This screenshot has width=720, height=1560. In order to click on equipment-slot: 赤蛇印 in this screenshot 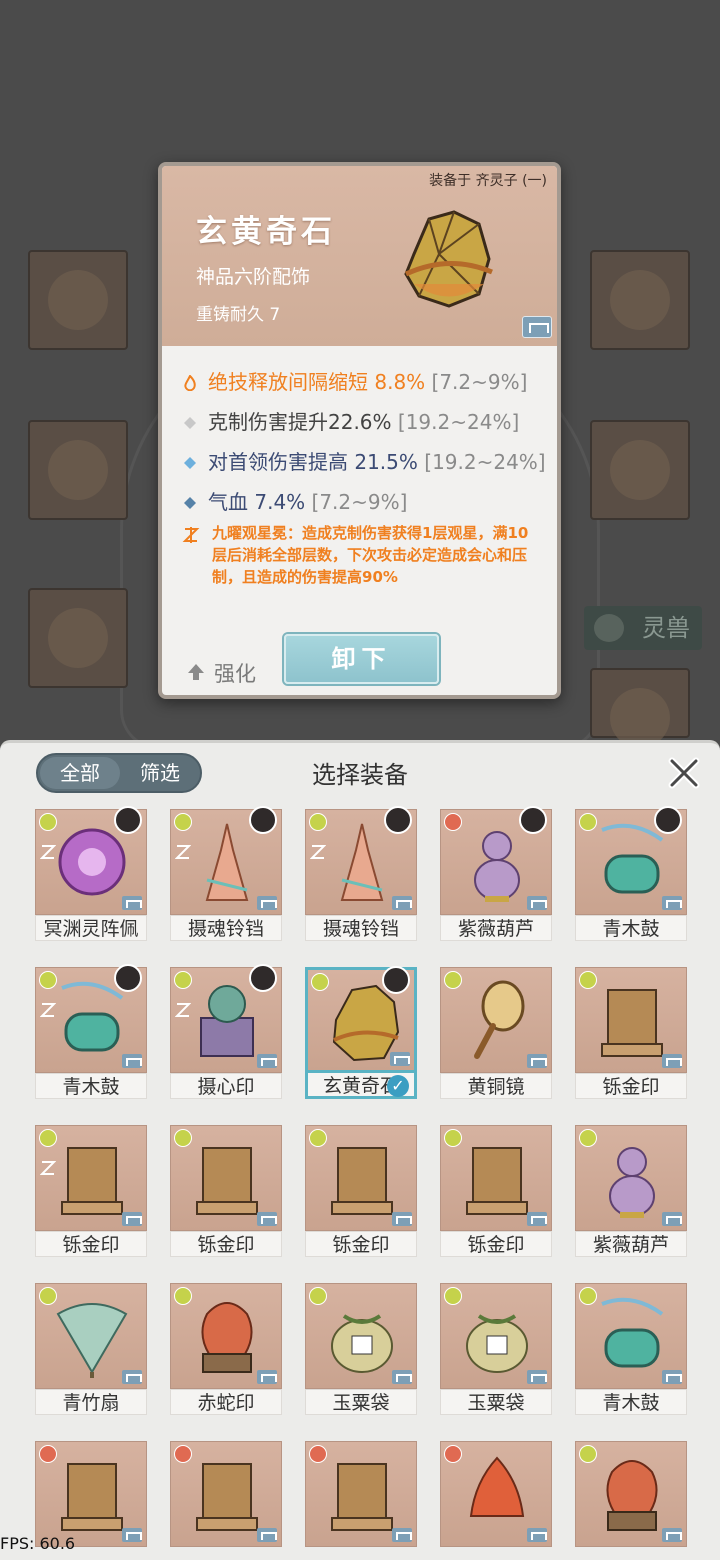, I will do `click(226, 1349)`.